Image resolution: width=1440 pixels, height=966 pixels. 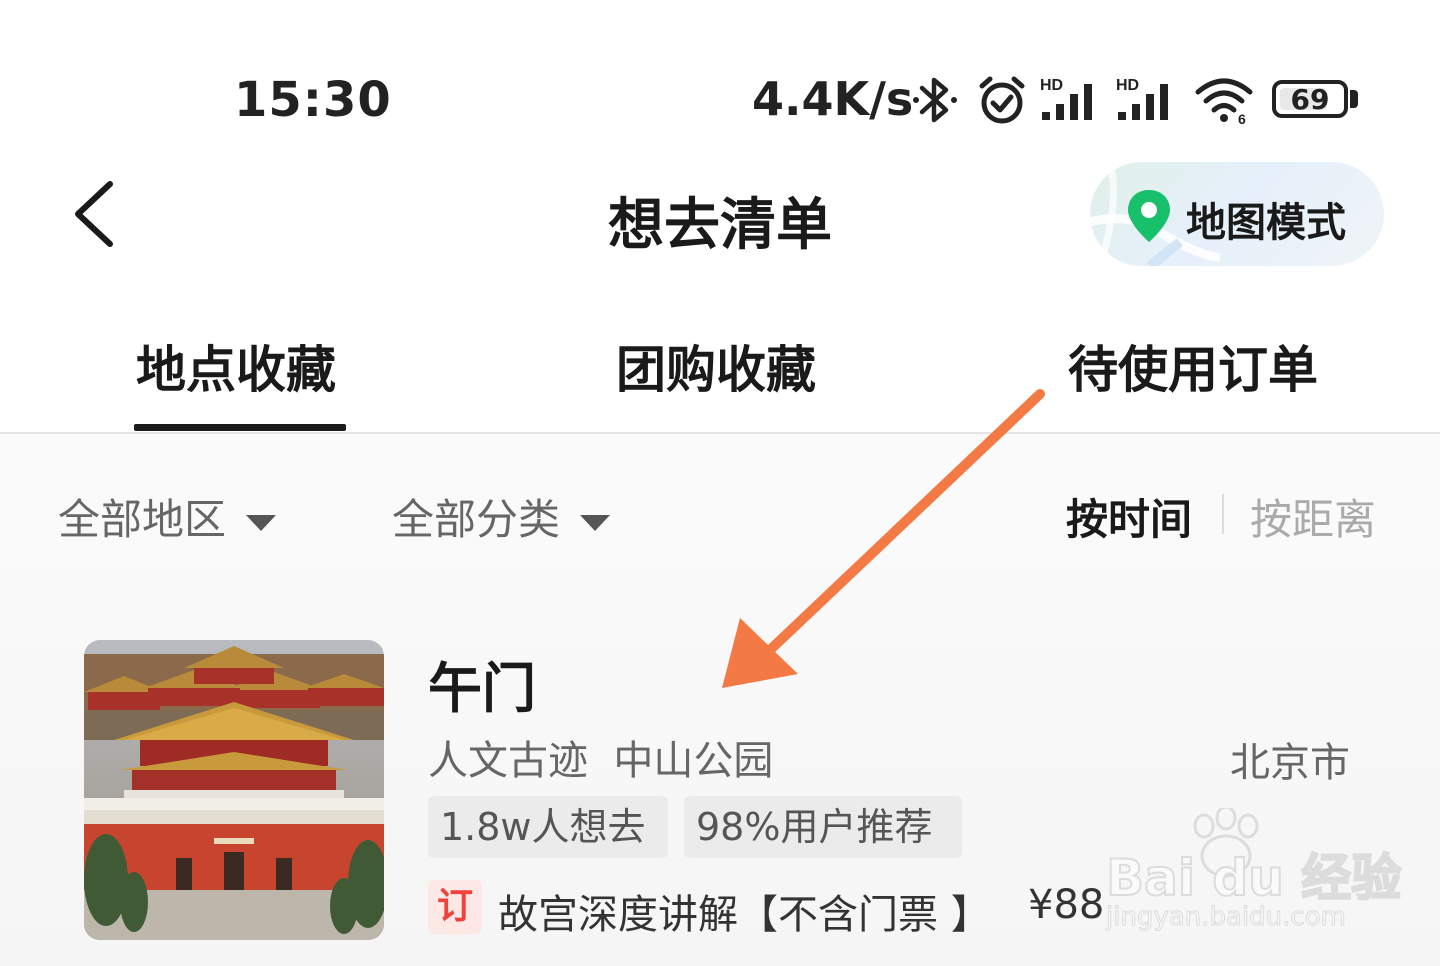 I want to click on tab-group-buy-favorites: 团购收藏, so click(x=716, y=366).